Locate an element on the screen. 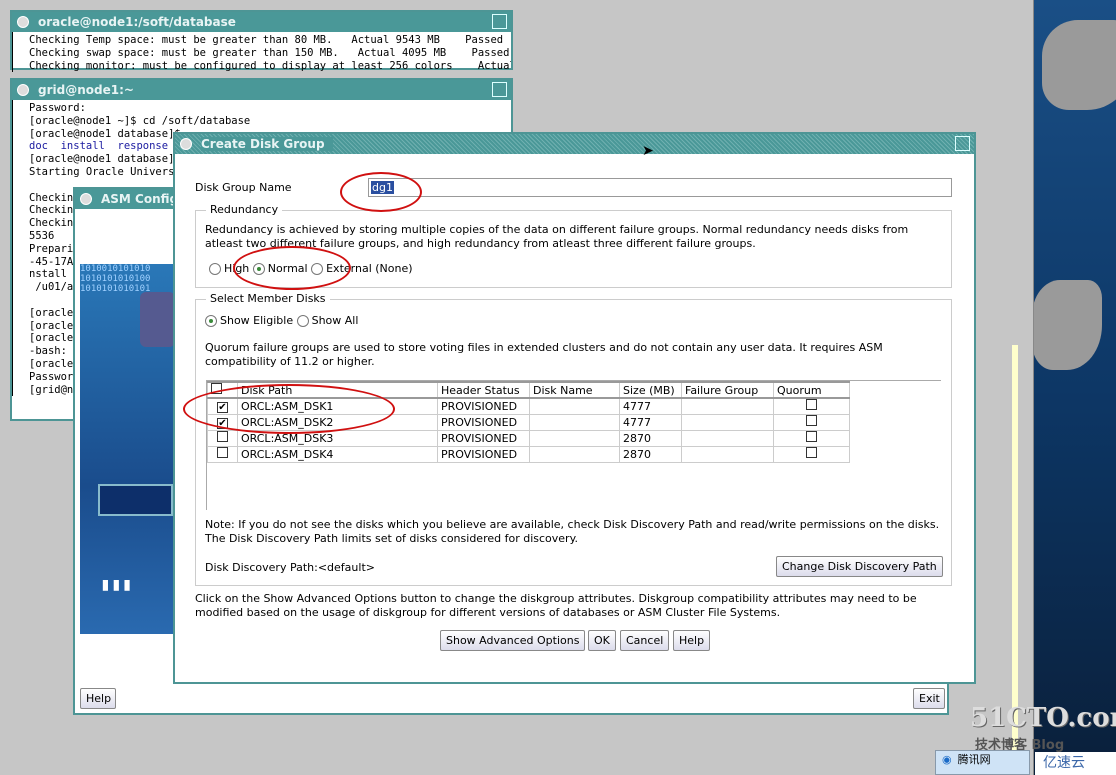  exit-button: Exit is located at coordinates (929, 698).